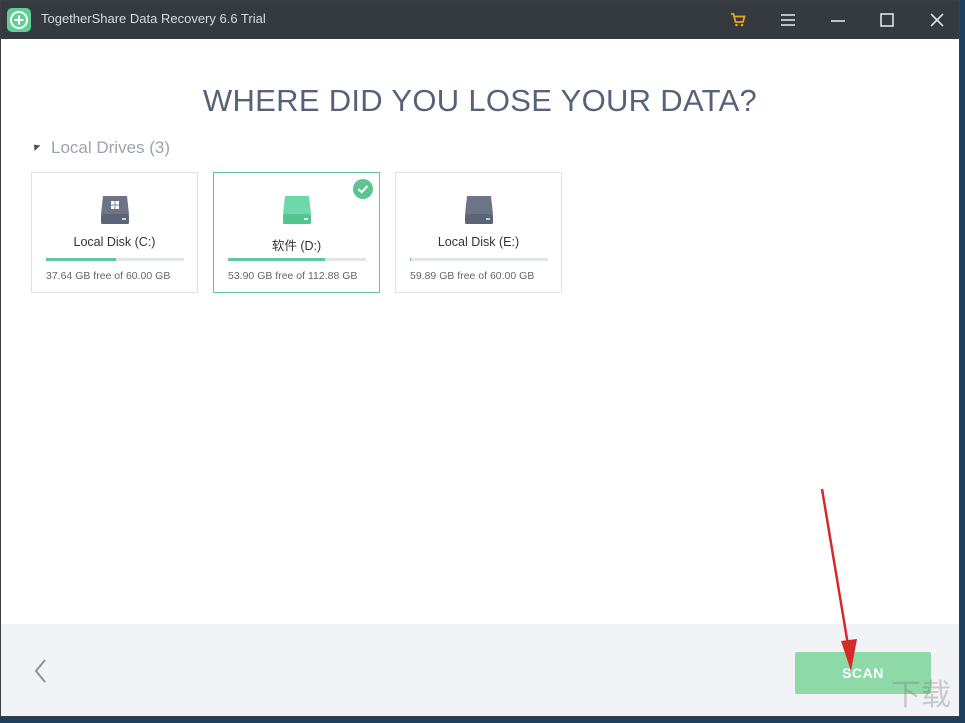  What do you see at coordinates (363, 189) in the screenshot?
I see `selected-check-icon` at bounding box center [363, 189].